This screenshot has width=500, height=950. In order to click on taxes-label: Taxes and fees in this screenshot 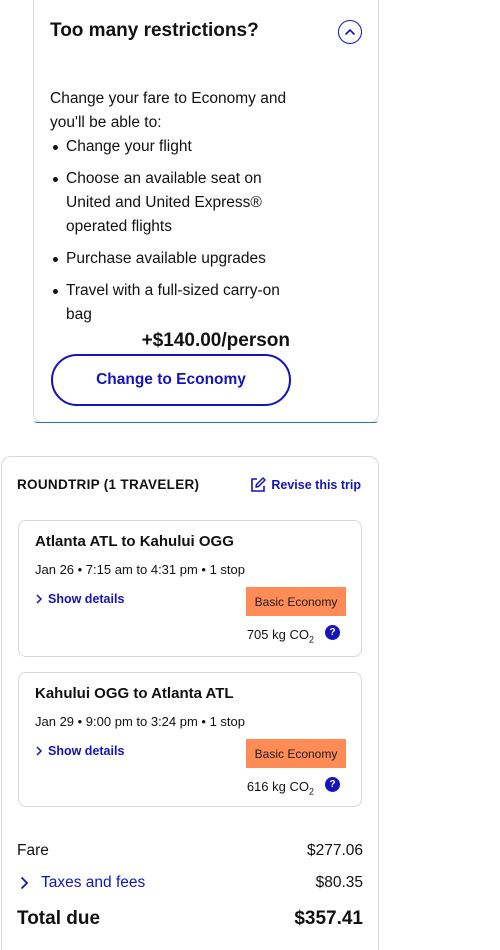, I will do `click(93, 882)`.